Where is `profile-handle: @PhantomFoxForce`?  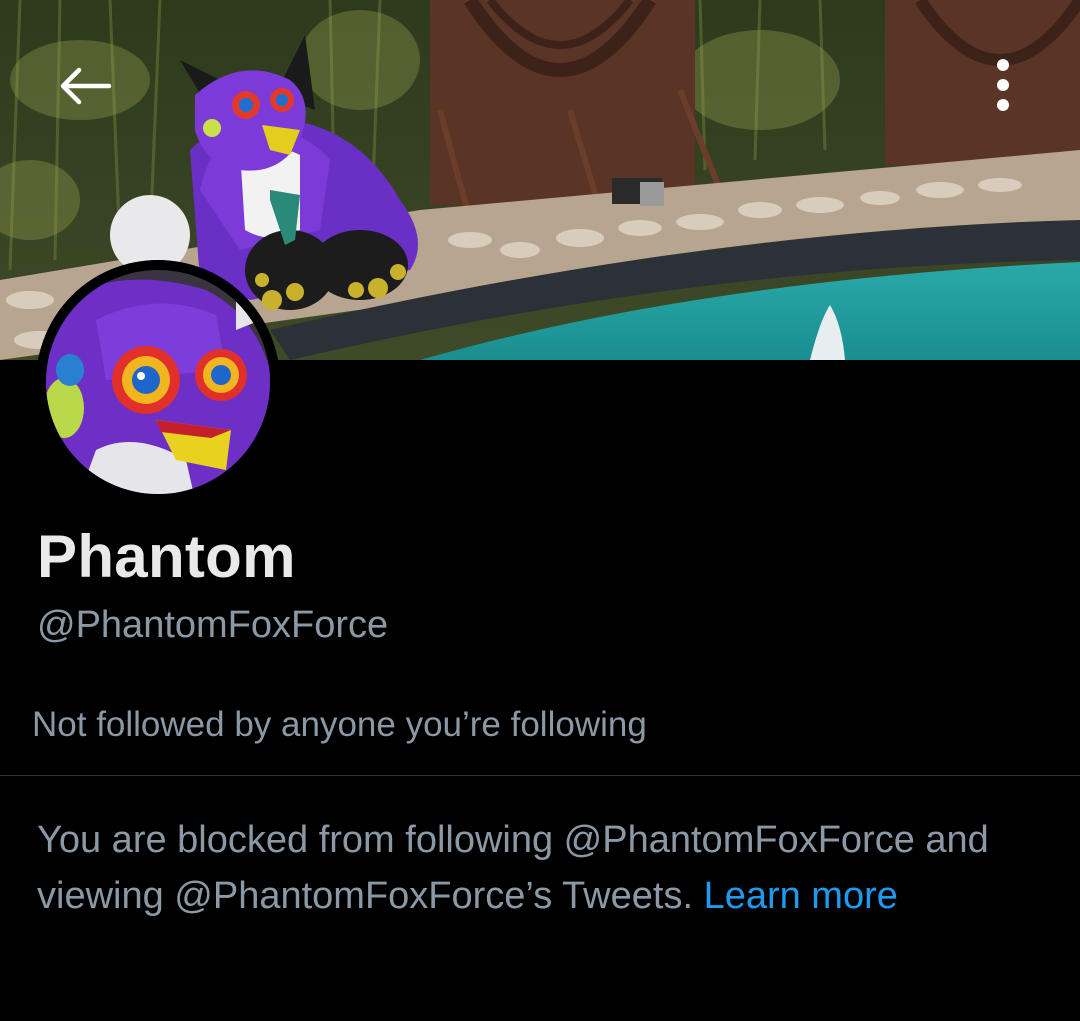 profile-handle: @PhantomFoxForce is located at coordinates (213, 625).